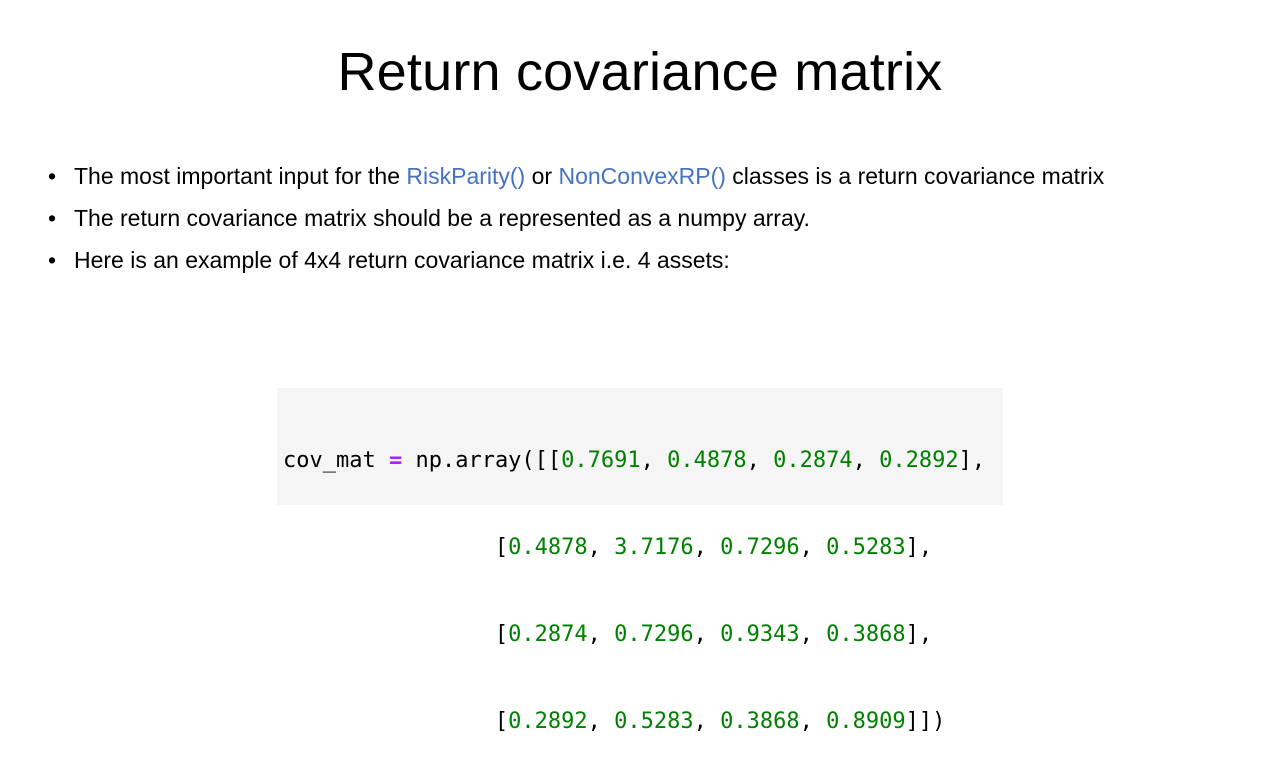 Image resolution: width=1280 pixels, height=765 pixels. I want to click on code-operator: =, so click(395, 460).